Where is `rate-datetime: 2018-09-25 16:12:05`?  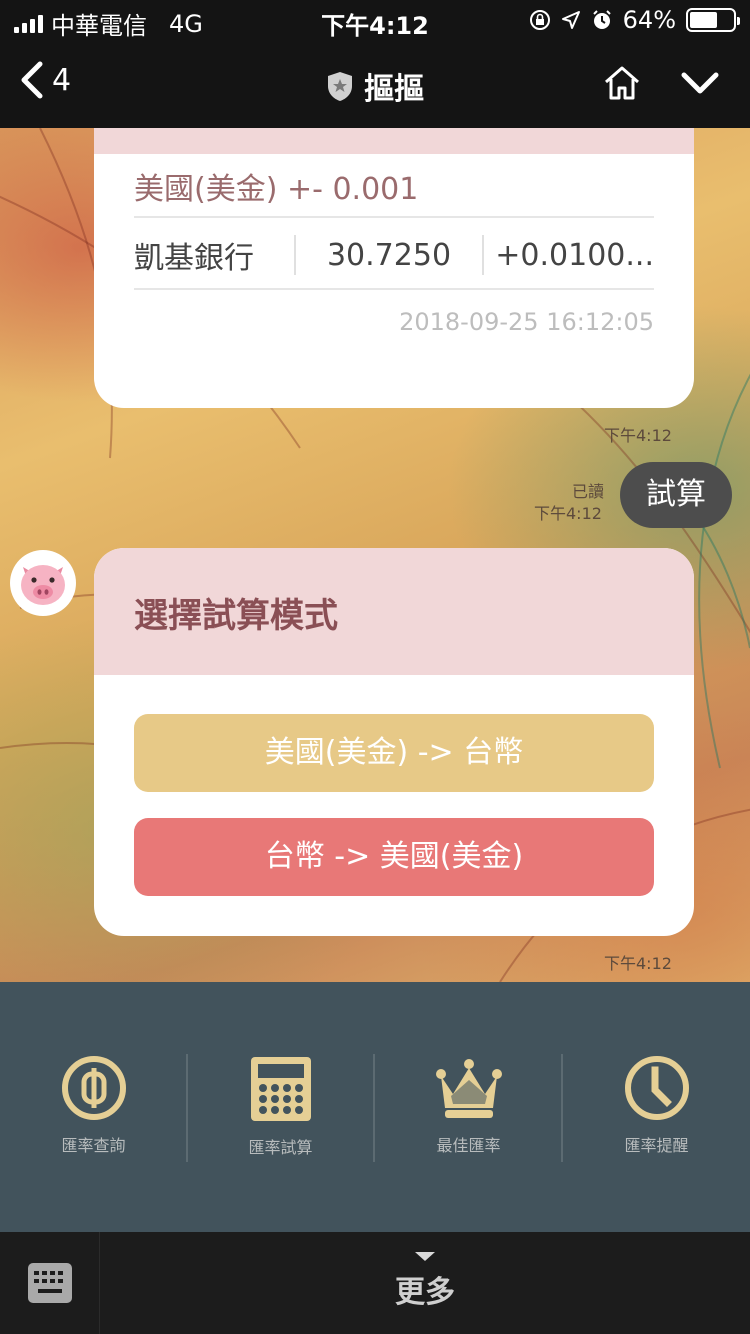 rate-datetime: 2018-09-25 16:12:05 is located at coordinates (526, 322).